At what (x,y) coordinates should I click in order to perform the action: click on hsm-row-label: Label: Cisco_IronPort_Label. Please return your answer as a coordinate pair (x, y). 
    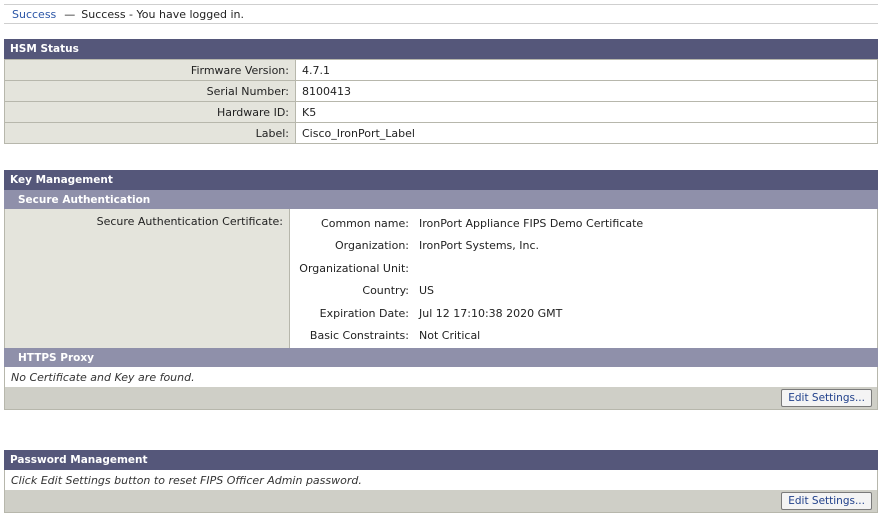
    Looking at the image, I should click on (441, 133).